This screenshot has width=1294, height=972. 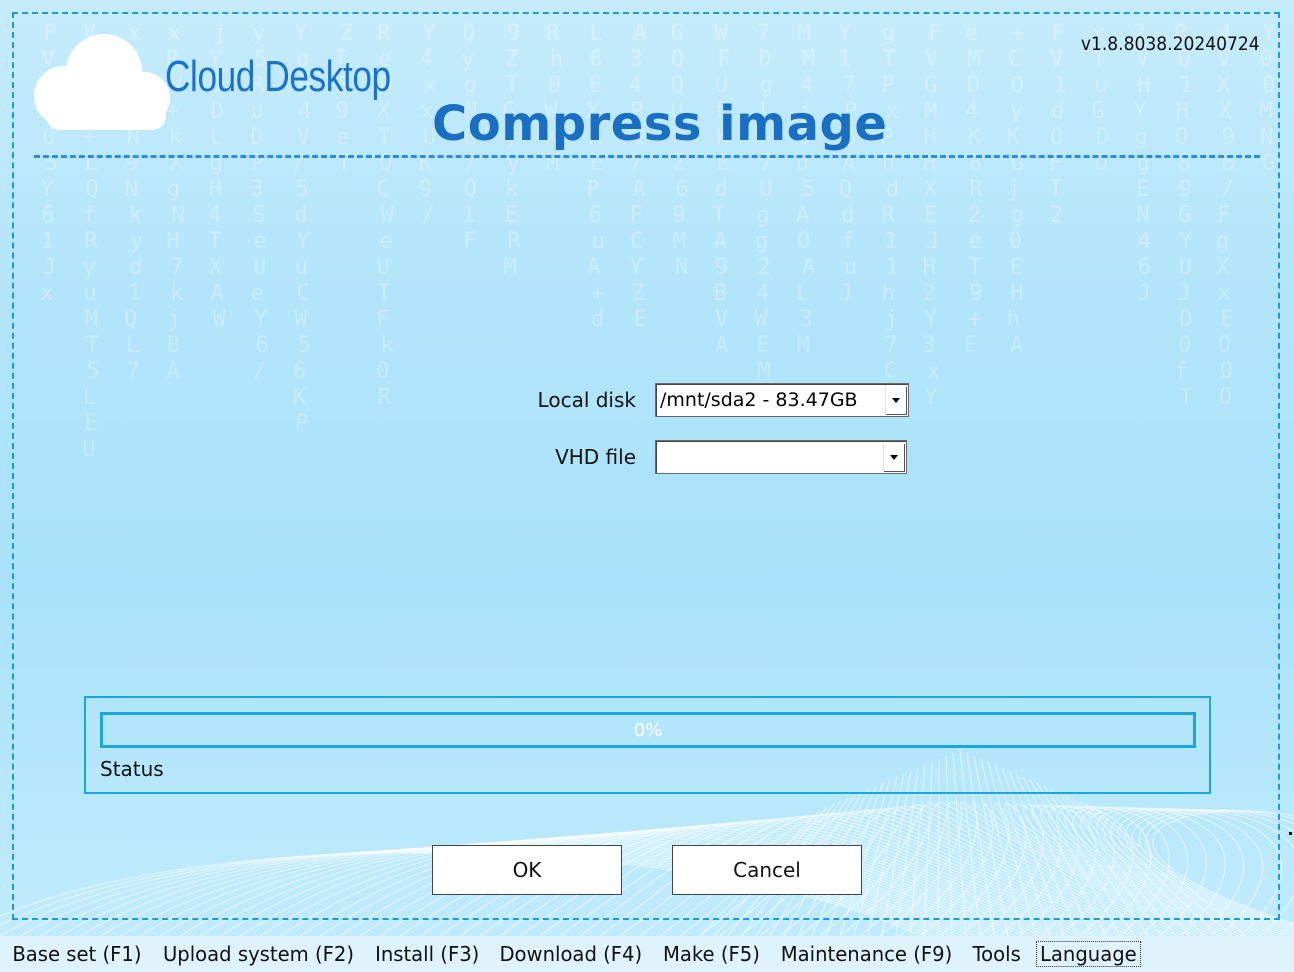 What do you see at coordinates (996, 954) in the screenshot?
I see `menu-item-tools: Tools` at bounding box center [996, 954].